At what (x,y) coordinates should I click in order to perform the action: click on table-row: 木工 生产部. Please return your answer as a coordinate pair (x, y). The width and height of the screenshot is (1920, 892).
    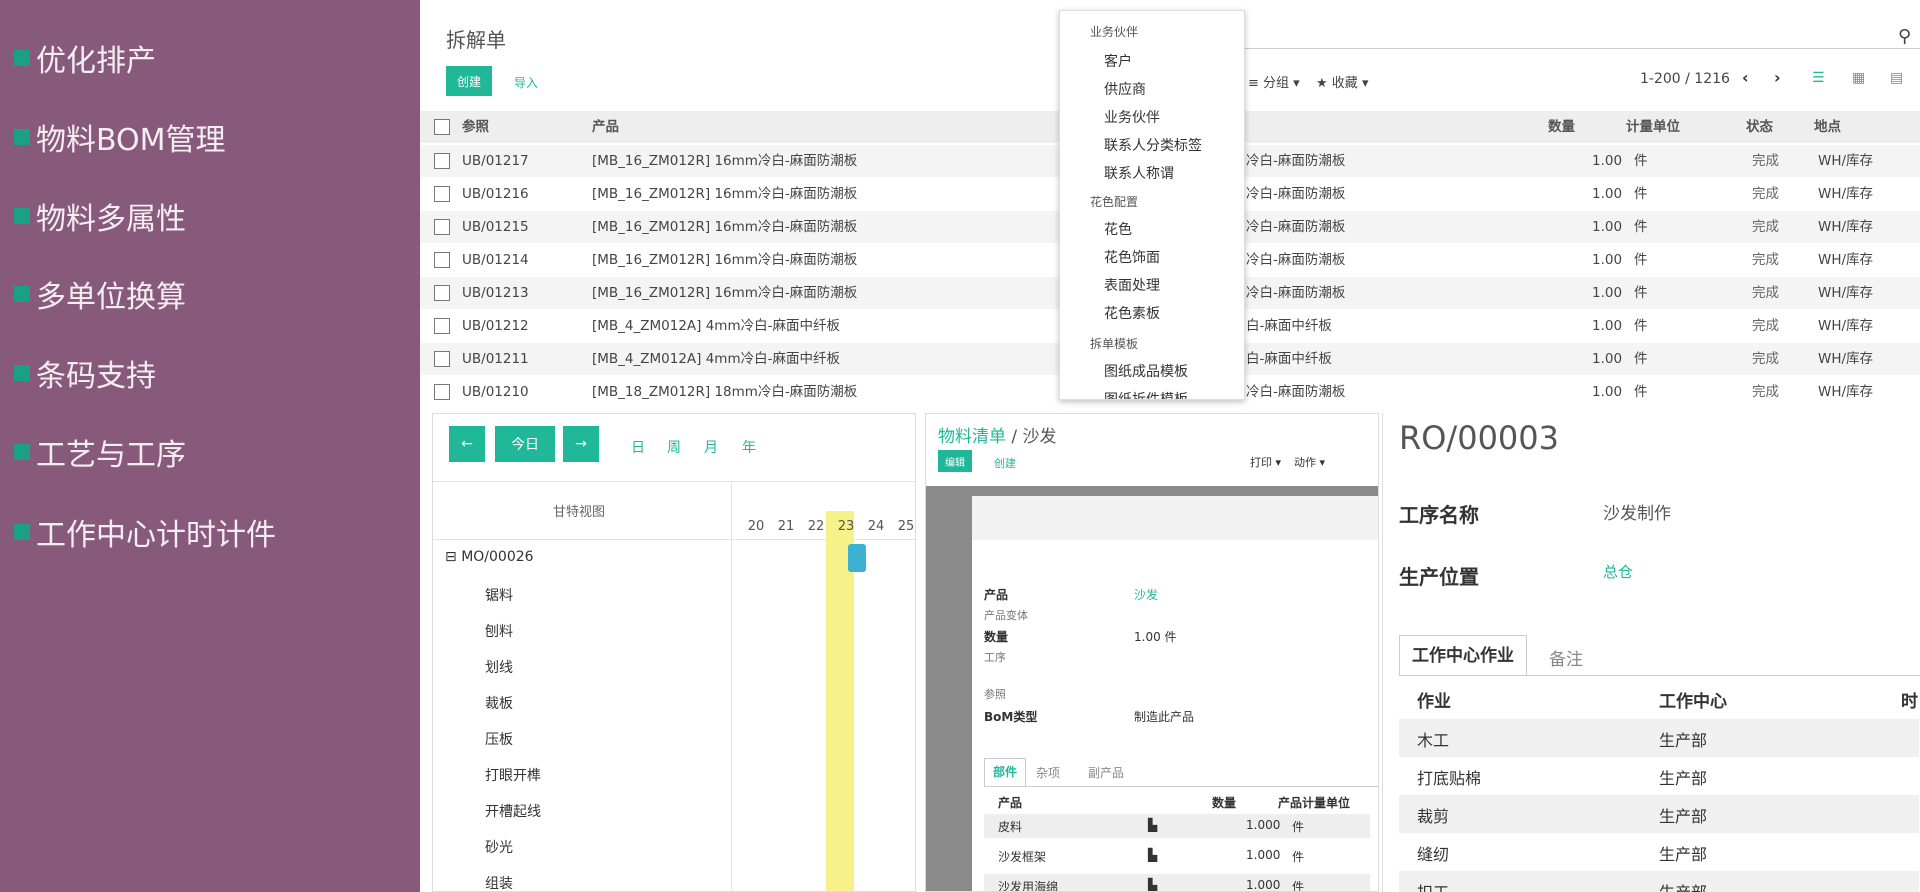
    Looking at the image, I should click on (1659, 738).